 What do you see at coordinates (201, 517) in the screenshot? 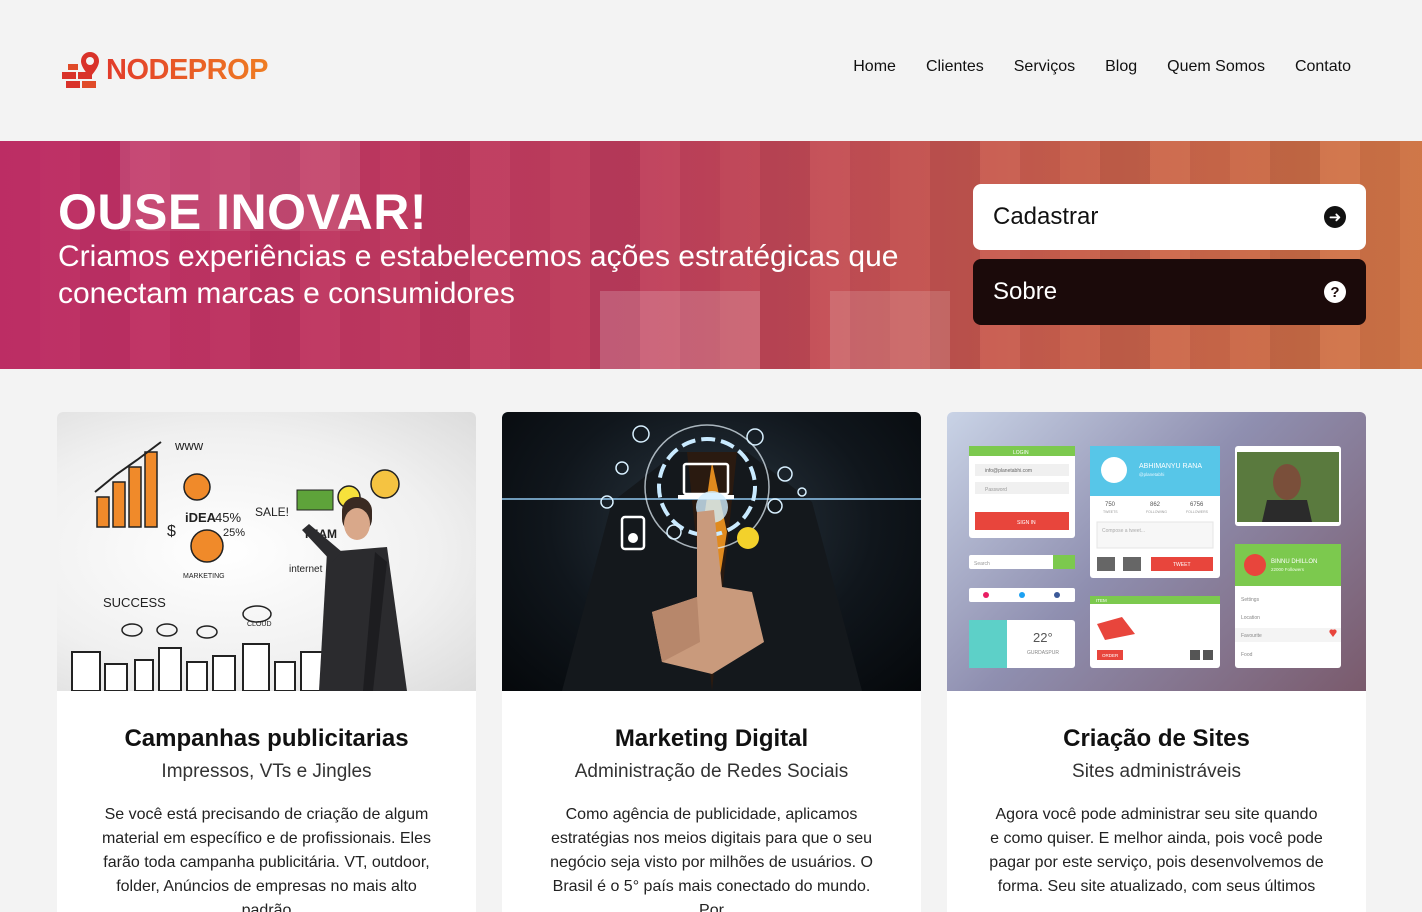
I see `svg-text: iDEA` at bounding box center [201, 517].